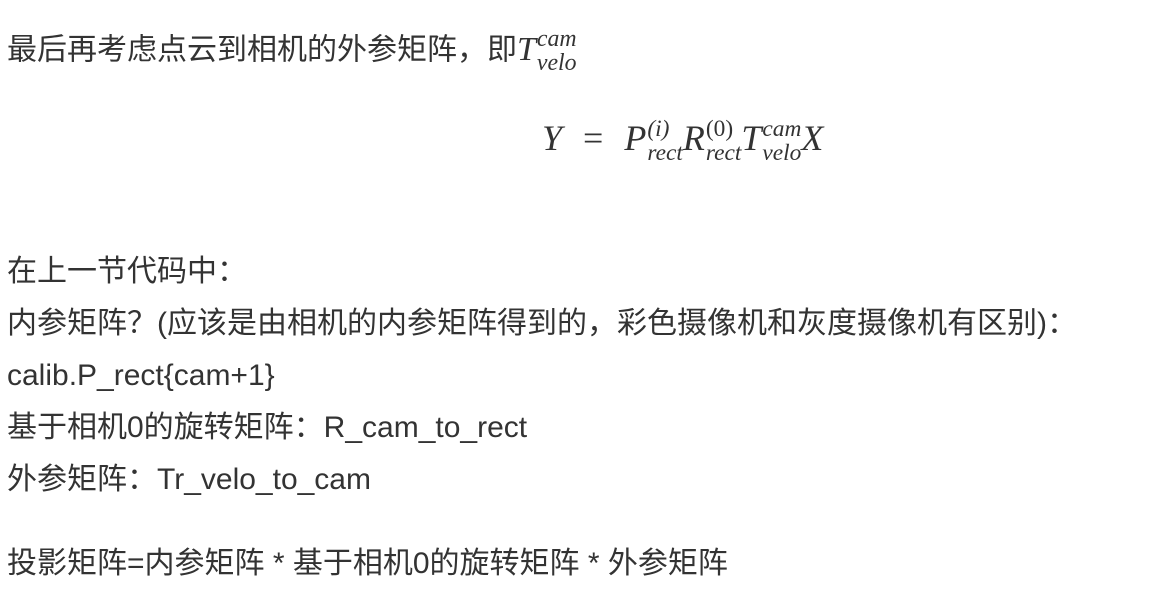  Describe the element at coordinates (719, 129) in the screenshot. I see `eq-r-sup: (0)` at that location.